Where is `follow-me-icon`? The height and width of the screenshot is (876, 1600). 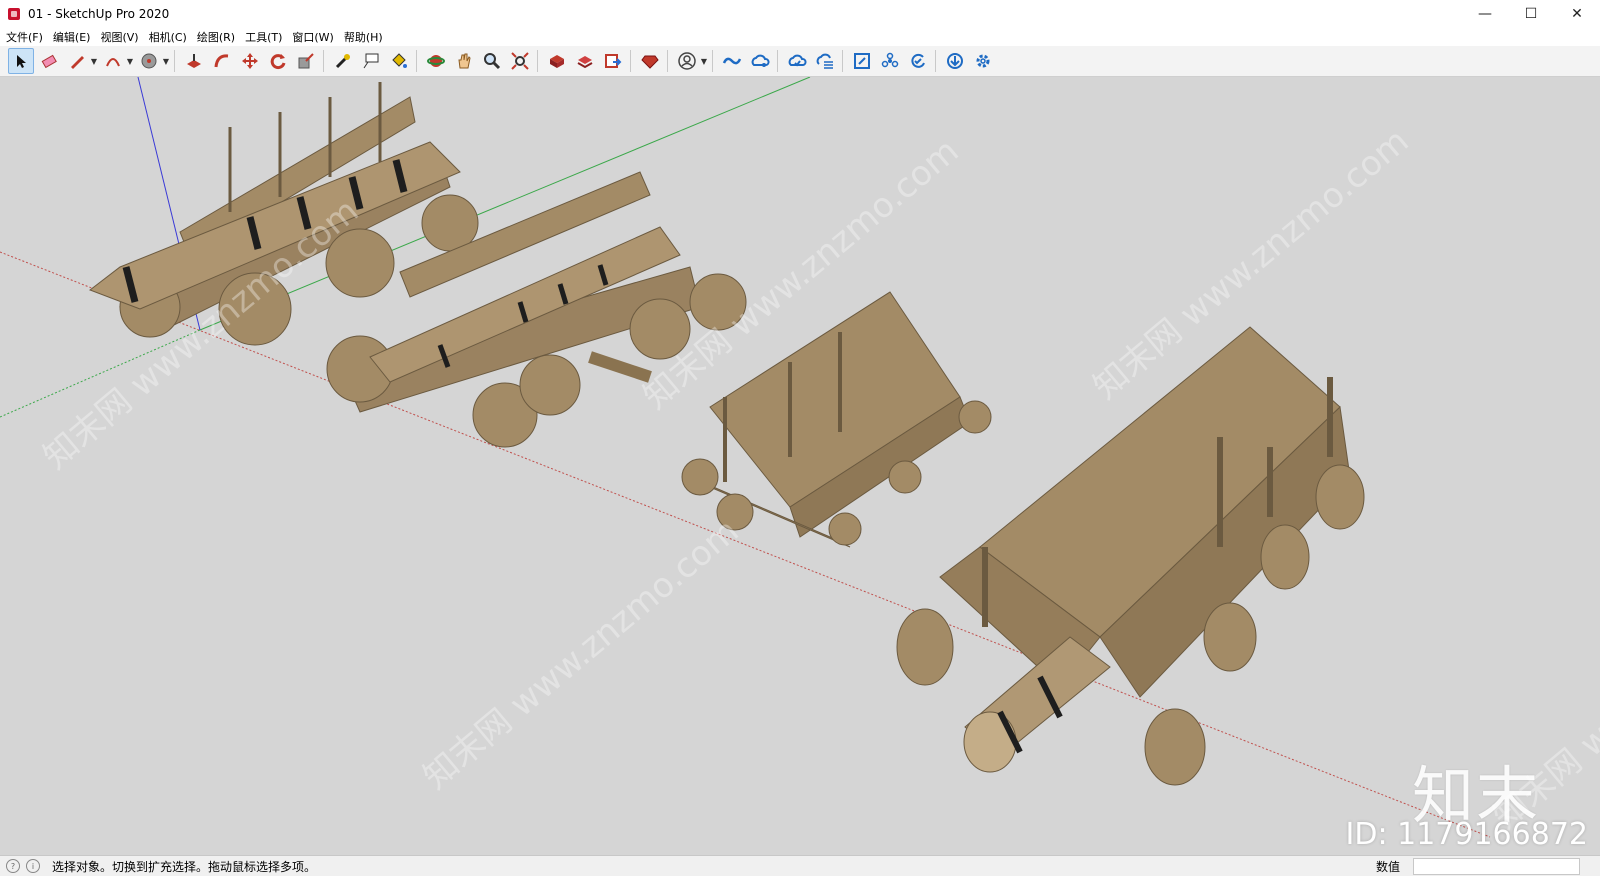 follow-me-icon is located at coordinates (222, 61).